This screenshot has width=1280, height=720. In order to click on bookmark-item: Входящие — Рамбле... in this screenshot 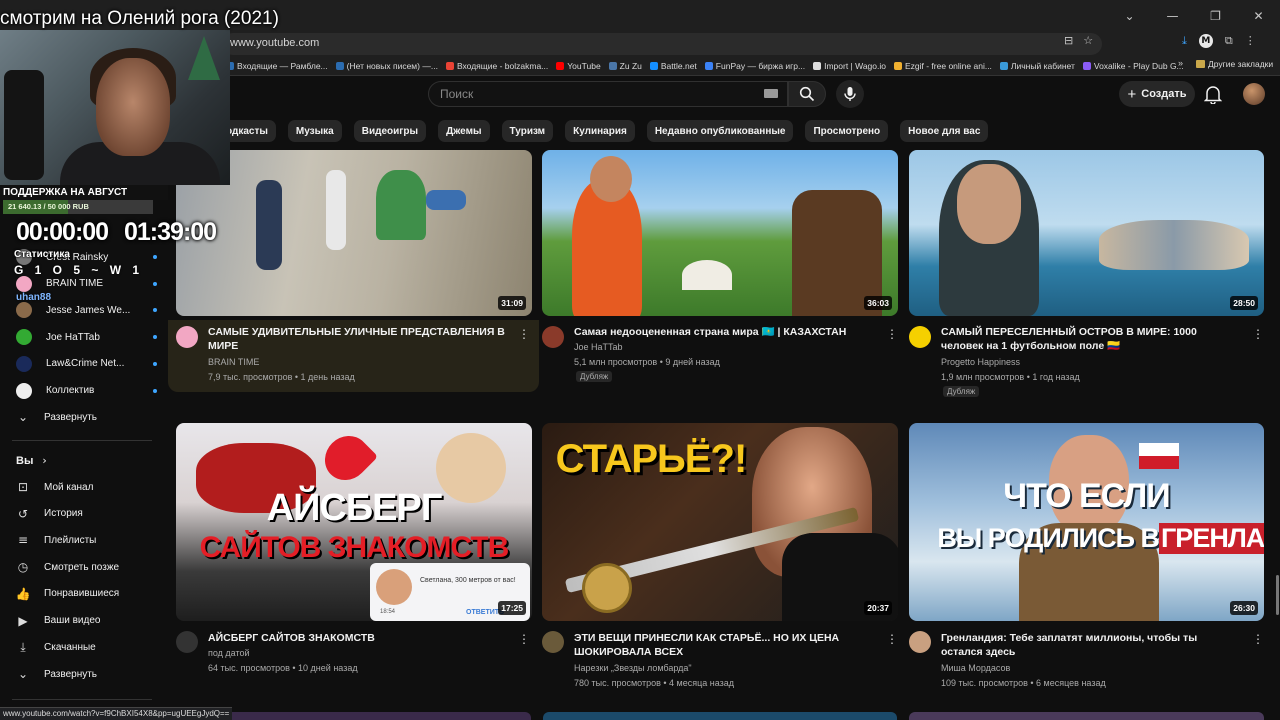, I will do `click(277, 66)`.